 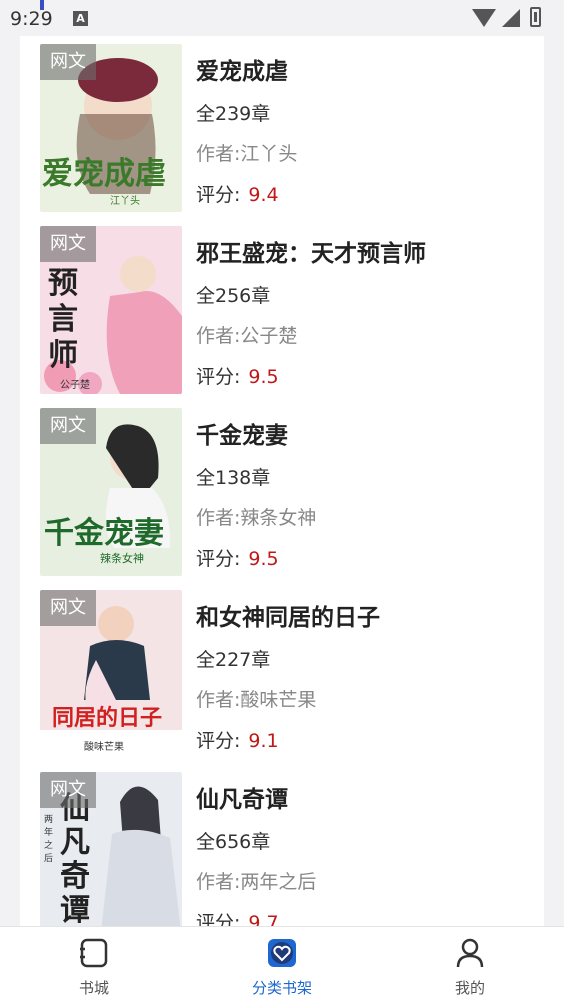 I want to click on book-score: 评分: 9.7, so click(x=237, y=917).